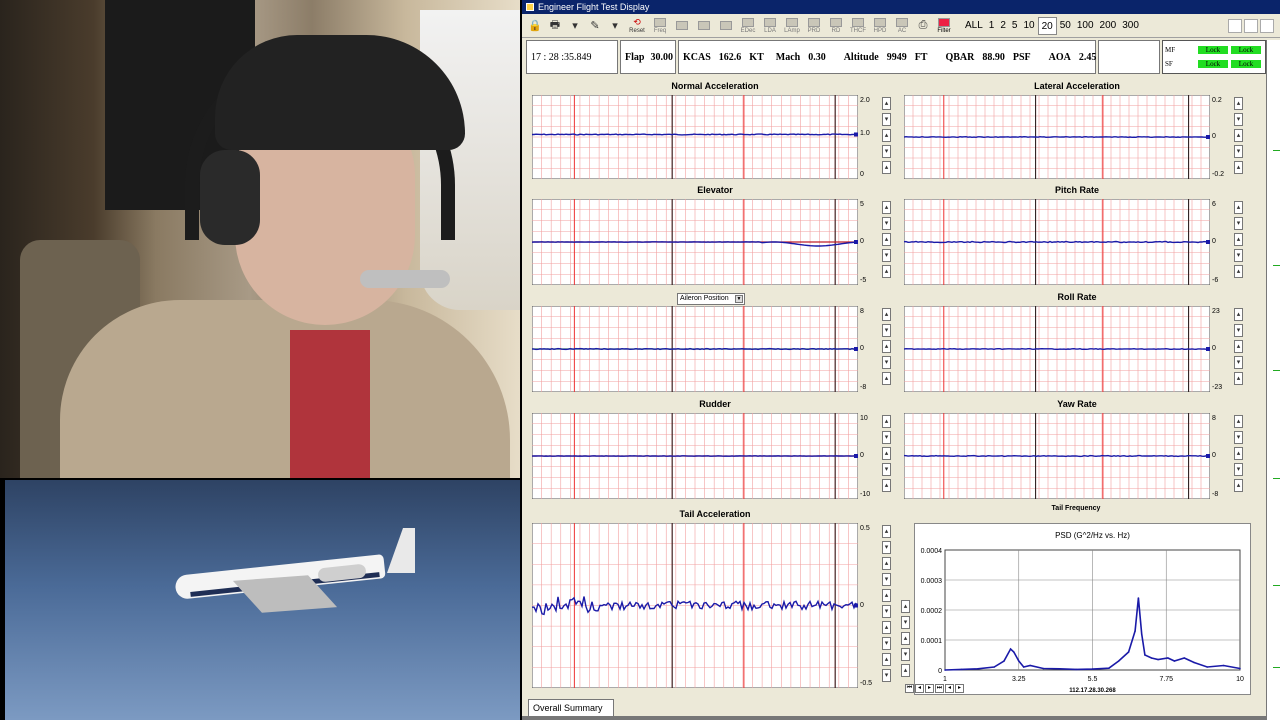 Image resolution: width=1280 pixels, height=720 pixels. What do you see at coordinates (555, 26) in the screenshot?
I see `print-icon: 🖶` at bounding box center [555, 26].